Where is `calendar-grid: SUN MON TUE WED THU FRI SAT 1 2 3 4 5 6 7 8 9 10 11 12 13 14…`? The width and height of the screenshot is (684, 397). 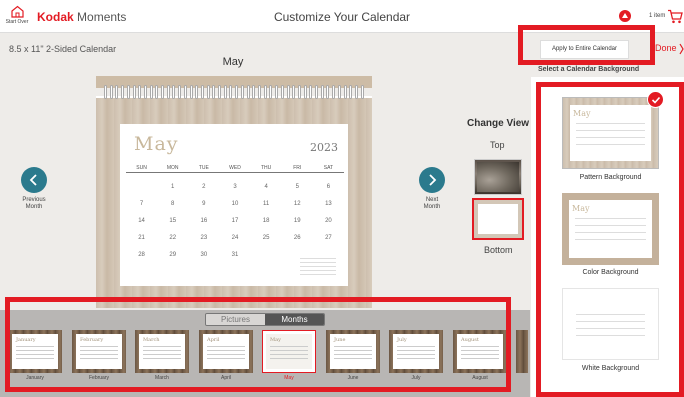 calendar-grid: SUN MON TUE WED THU FRI SAT 1 2 3 4 5 6 7 8 9 10 11 12 13 14… is located at coordinates (235, 211).